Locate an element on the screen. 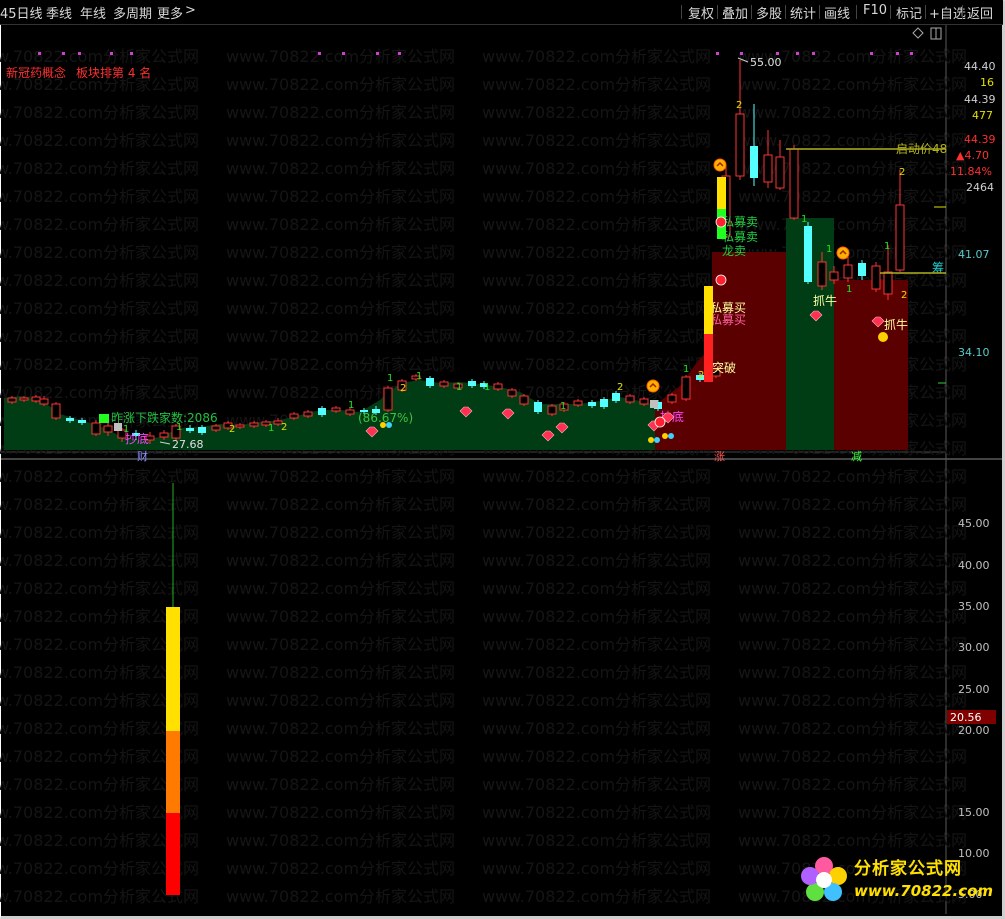 This screenshot has width=1005, height=919. dragon-sell-label: 龙卖 is located at coordinates (734, 251).